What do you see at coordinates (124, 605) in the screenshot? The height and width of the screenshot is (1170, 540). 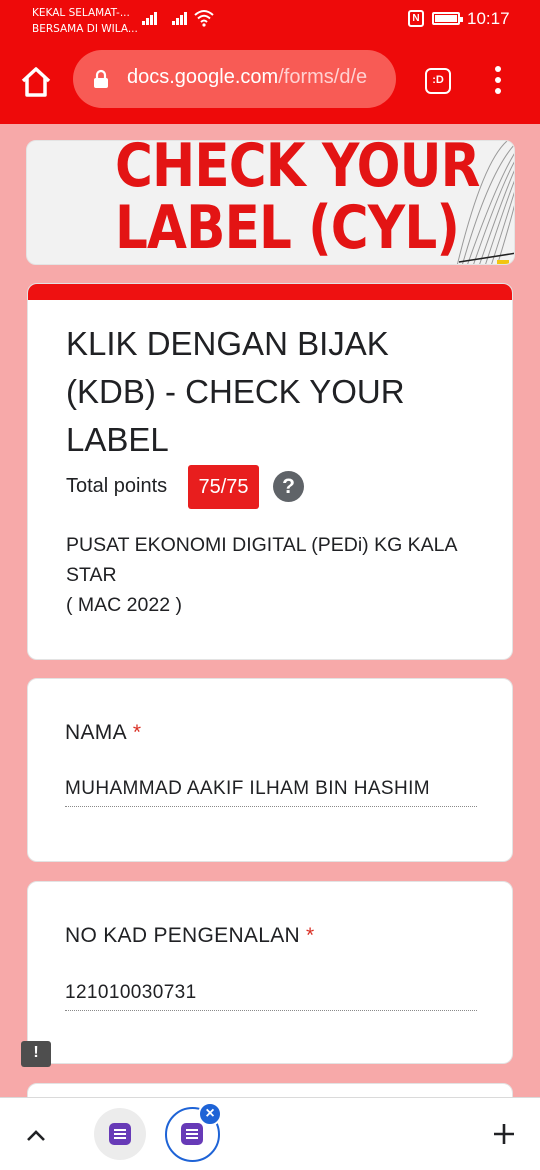 I see `description-line-2: ( MAC 2022 )` at bounding box center [124, 605].